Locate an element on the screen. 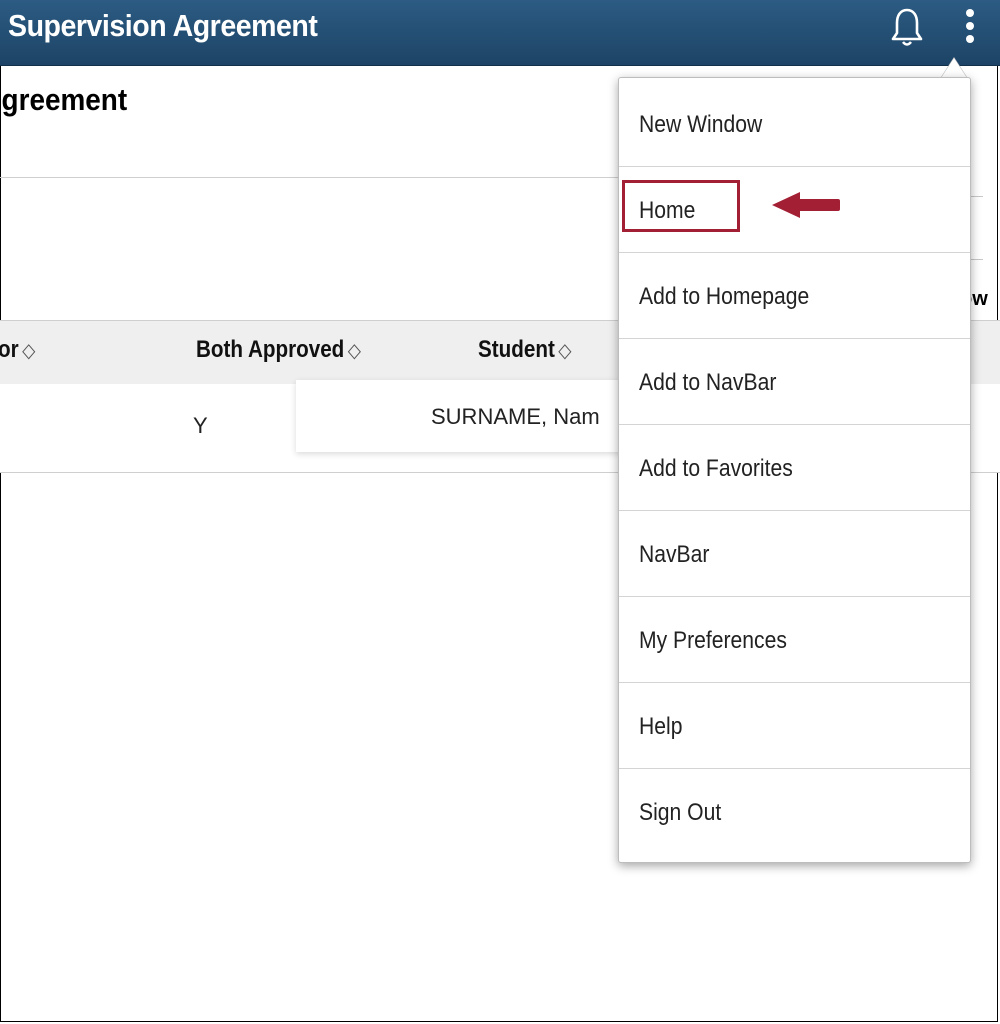 The height and width of the screenshot is (1024, 1000). column-header-label: or is located at coordinates (9, 349).